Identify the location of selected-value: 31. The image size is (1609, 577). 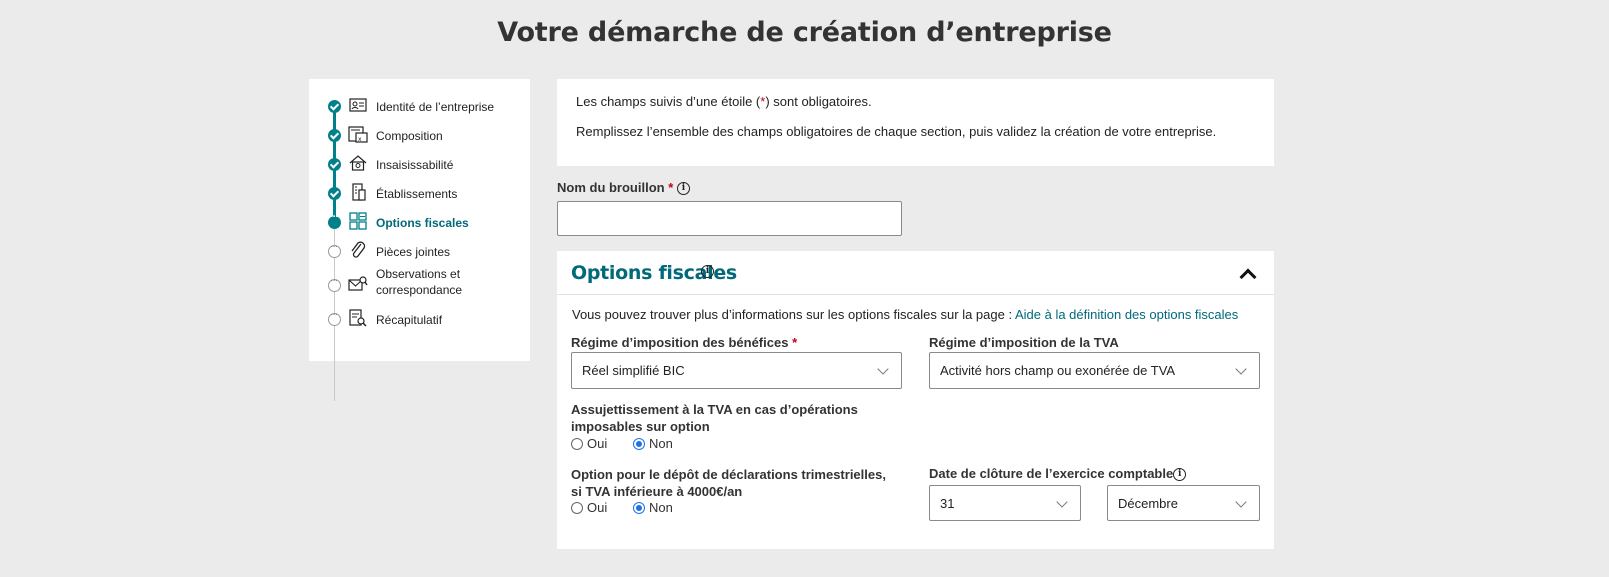
(947, 503).